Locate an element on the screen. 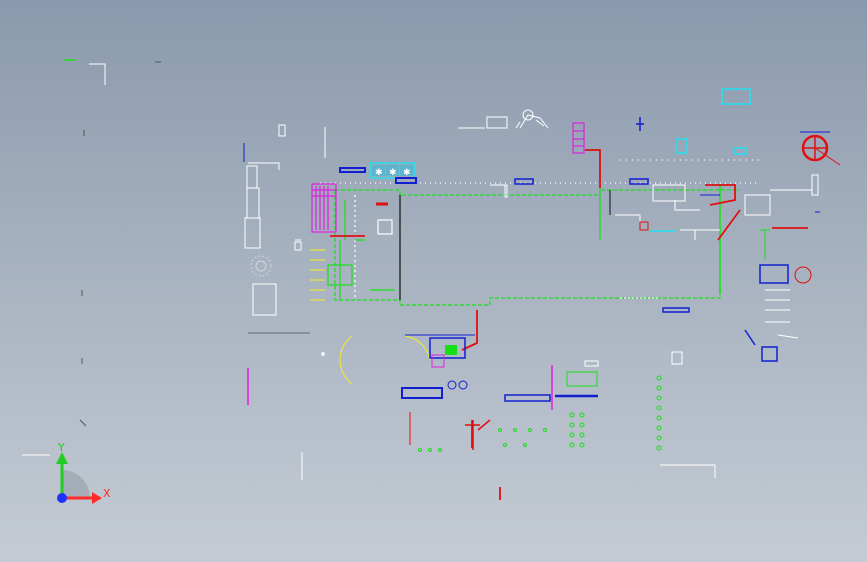 Image resolution: width=867 pixels, height=562 pixels. right-machinery-cluster is located at coordinates (782, 278).